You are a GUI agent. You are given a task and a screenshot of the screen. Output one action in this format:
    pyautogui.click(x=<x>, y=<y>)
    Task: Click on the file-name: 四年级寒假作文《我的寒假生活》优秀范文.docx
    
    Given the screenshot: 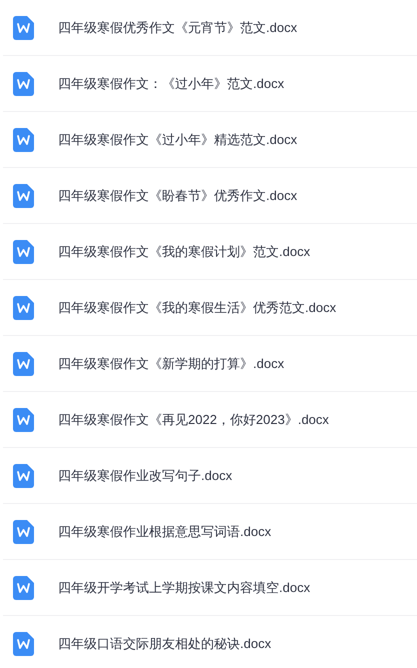 What is the action you would take?
    pyautogui.click(x=197, y=308)
    